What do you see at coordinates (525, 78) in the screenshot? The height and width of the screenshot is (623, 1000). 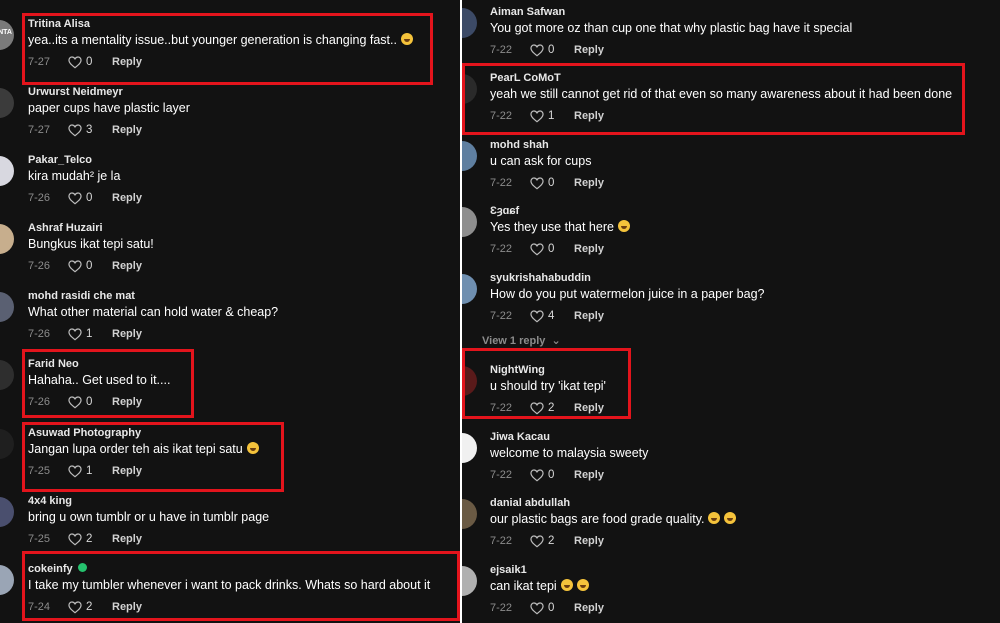 I see `comment-username: PearL CoMoT` at bounding box center [525, 78].